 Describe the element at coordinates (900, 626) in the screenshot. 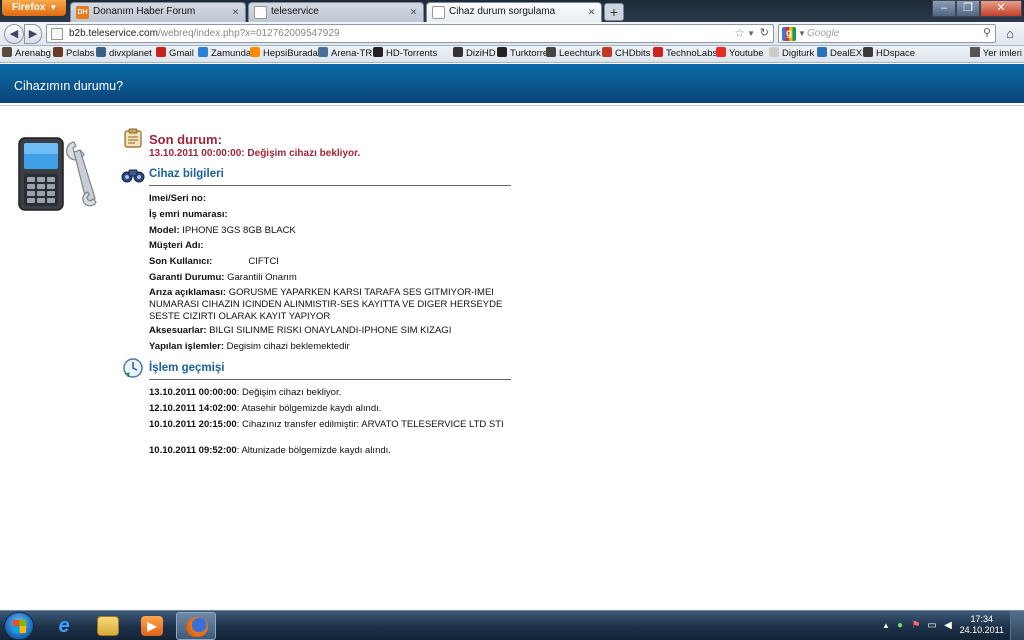

I see `security-icon: ●` at that location.